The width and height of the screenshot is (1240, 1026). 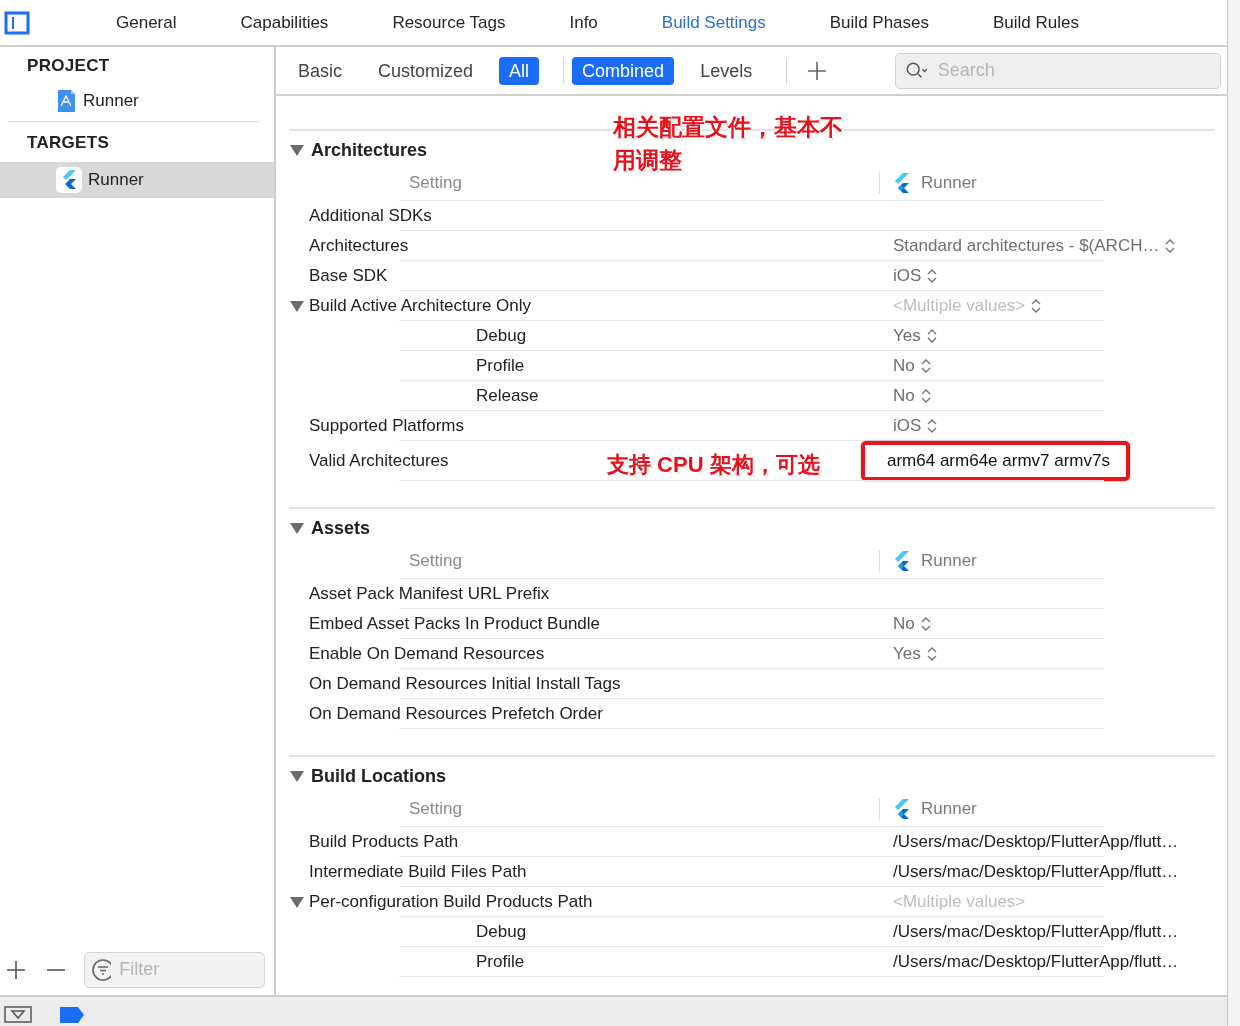 I want to click on setting-name: Asset Pack Manifest URL Prefix, so click(x=429, y=594).